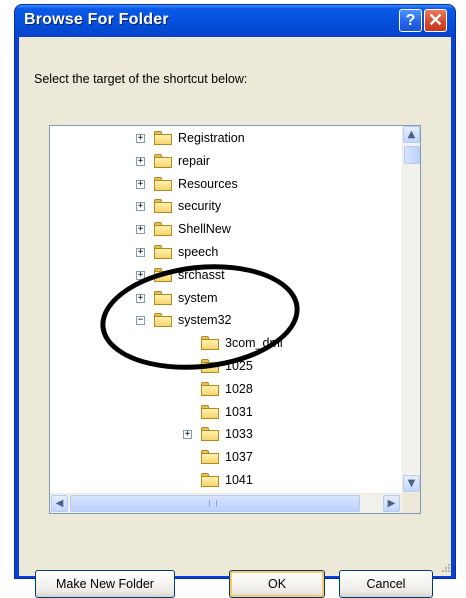  Describe the element at coordinates (386, 584) in the screenshot. I see `cancel-button: Cancel` at that location.